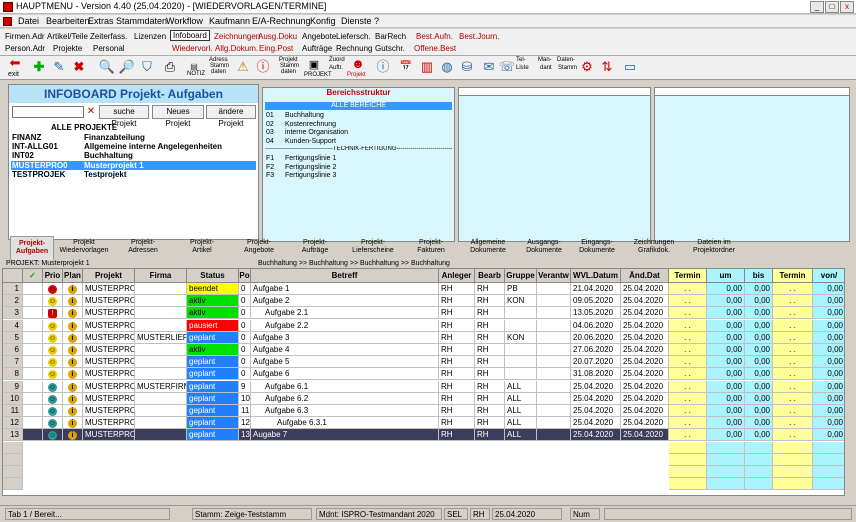 Image resolution: width=856 pixels, height=522 pixels. What do you see at coordinates (323, 21) in the screenshot?
I see `menu-konfig: Konfig` at bounding box center [323, 21].